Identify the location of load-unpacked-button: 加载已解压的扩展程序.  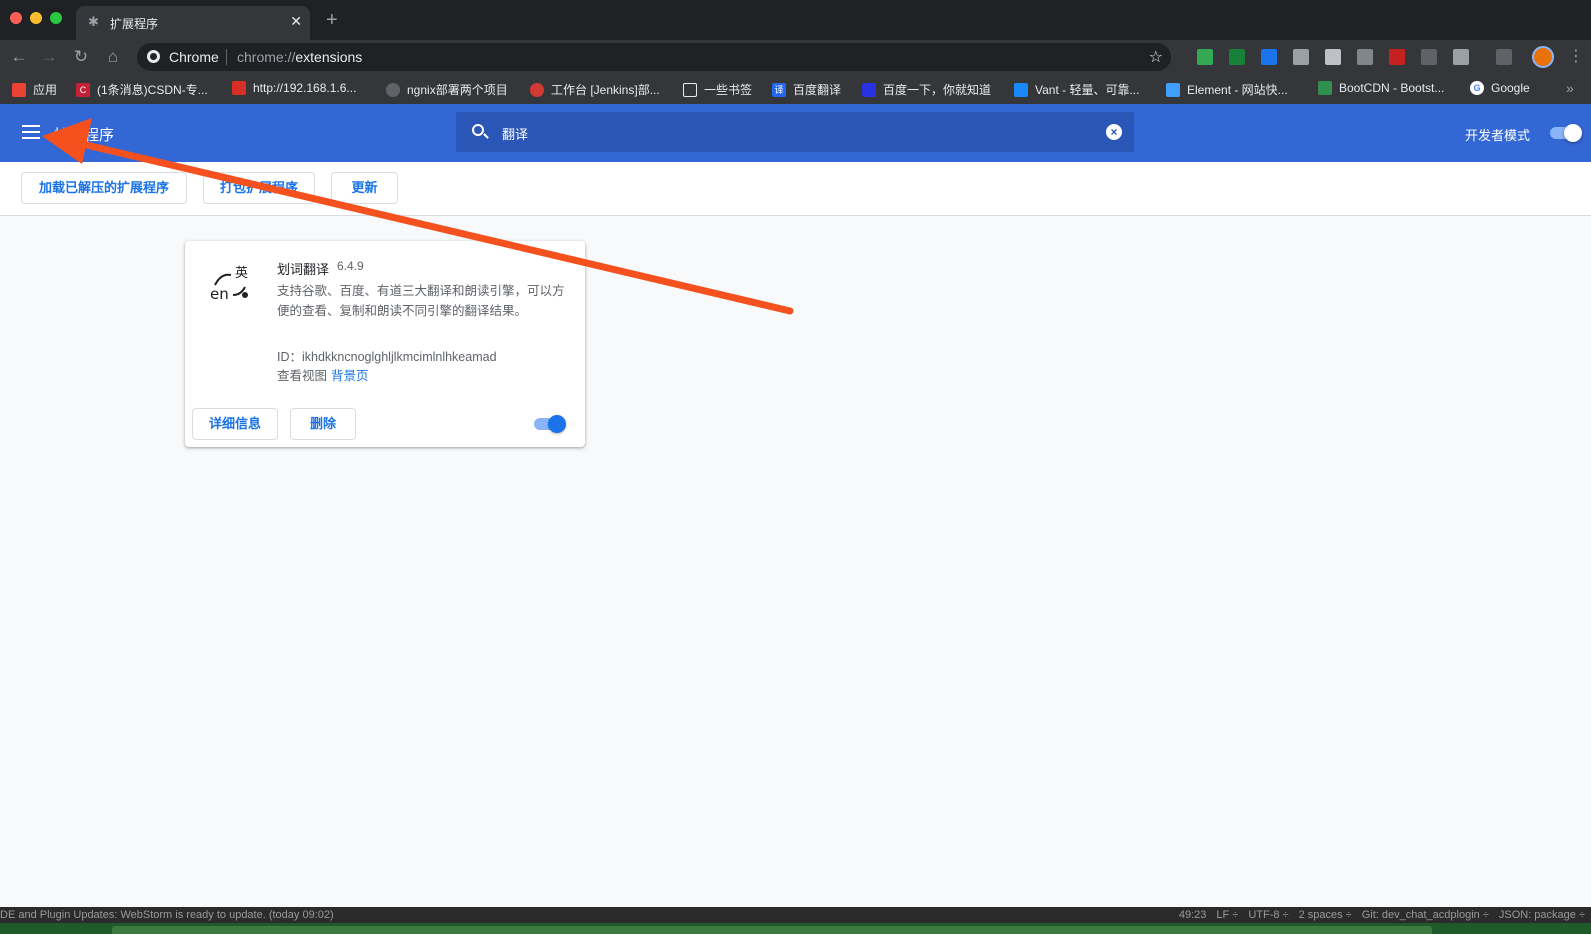
(104, 188).